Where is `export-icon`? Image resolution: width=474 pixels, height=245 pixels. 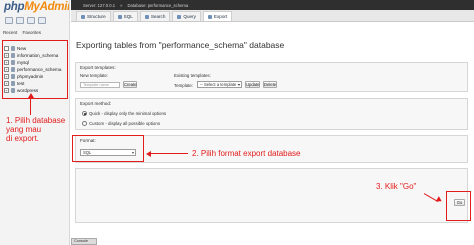
export-icon is located at coordinates (209, 16).